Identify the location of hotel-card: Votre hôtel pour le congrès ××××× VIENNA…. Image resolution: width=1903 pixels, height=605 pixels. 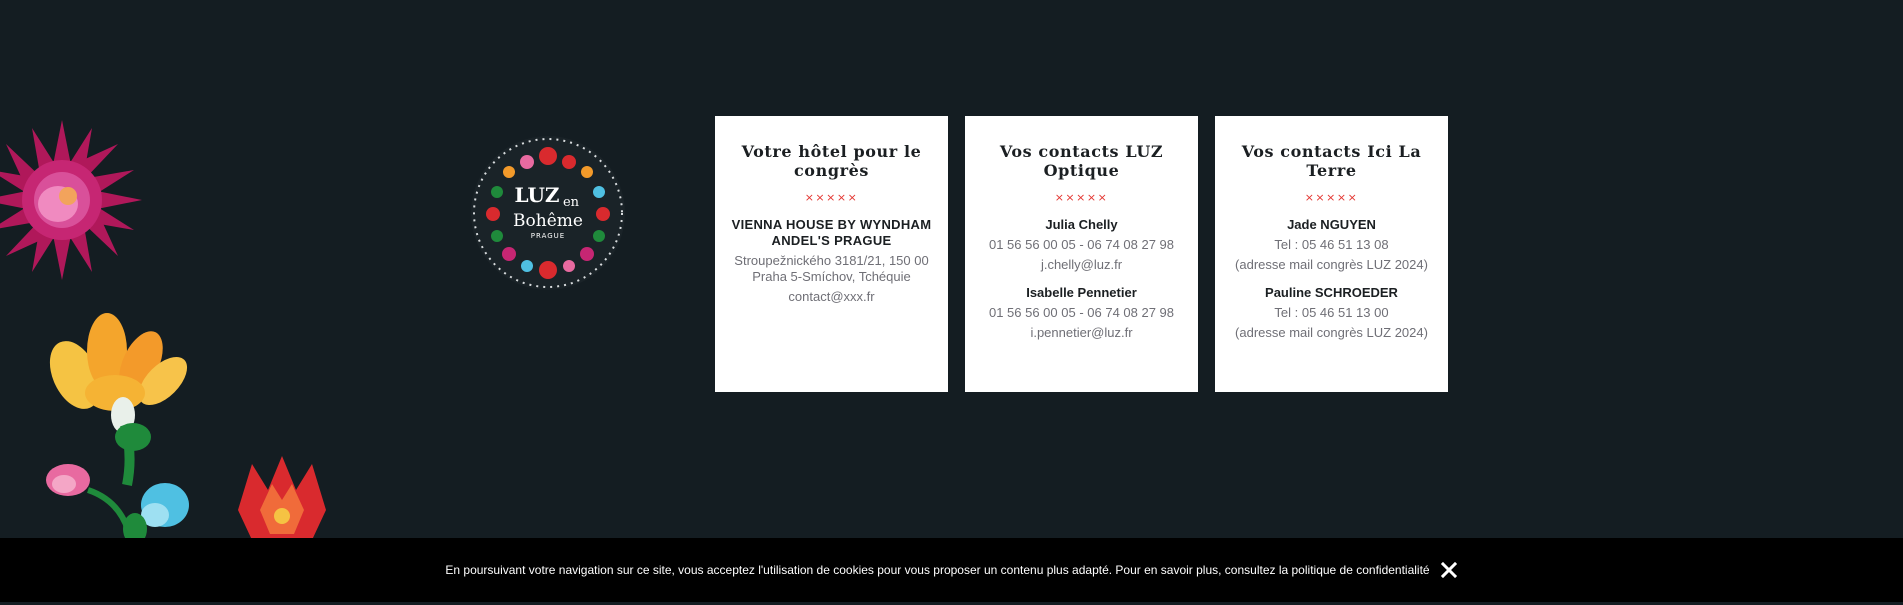
(831, 254).